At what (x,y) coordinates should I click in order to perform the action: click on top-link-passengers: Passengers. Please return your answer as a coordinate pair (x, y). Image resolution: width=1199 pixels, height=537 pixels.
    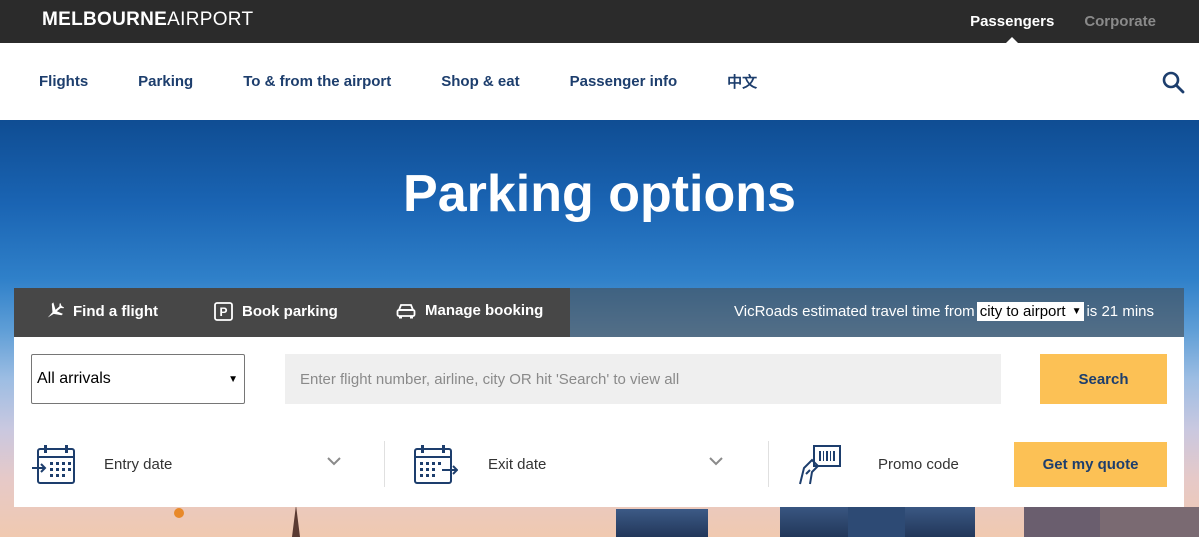
    Looking at the image, I should click on (1012, 21).